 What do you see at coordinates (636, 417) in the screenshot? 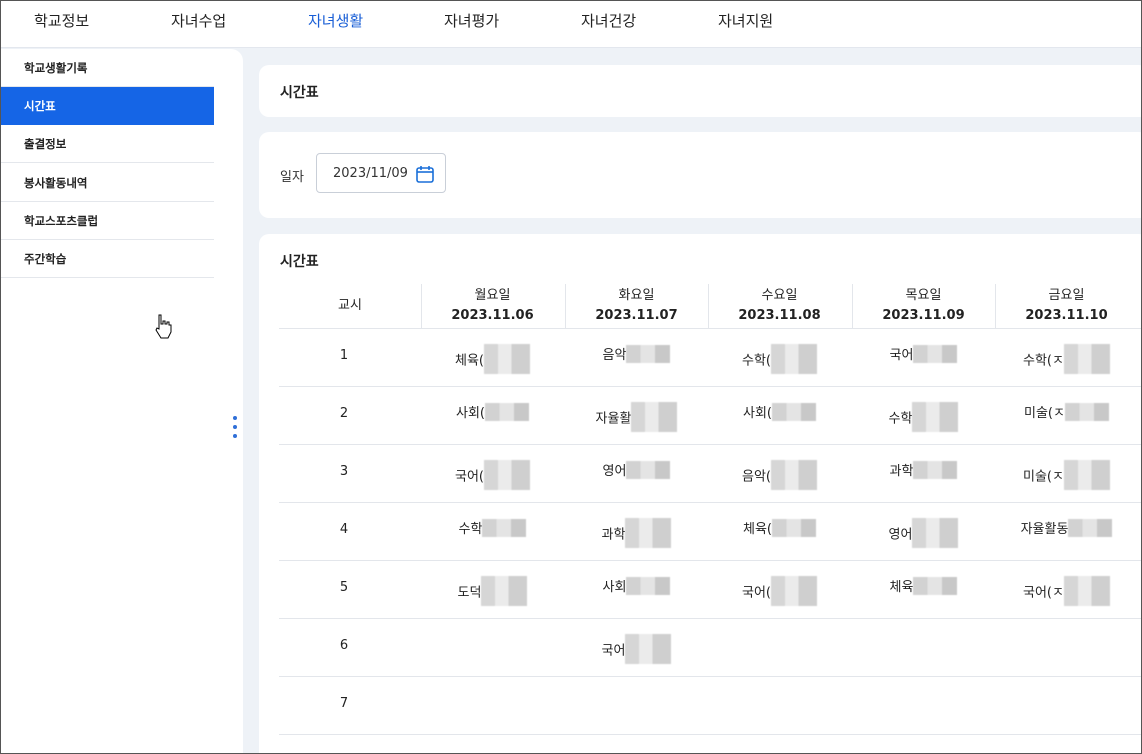
I see `timetable-cell: 자율활` at bounding box center [636, 417].